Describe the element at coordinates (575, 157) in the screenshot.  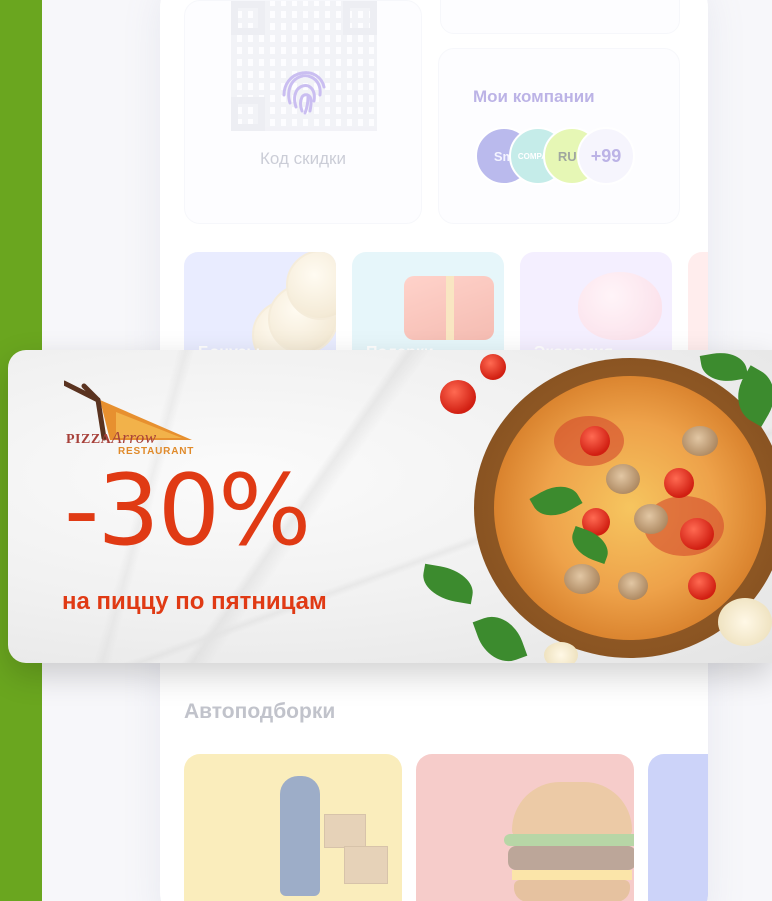
I see `company-logos: Sm COMPANY RUH +99` at that location.